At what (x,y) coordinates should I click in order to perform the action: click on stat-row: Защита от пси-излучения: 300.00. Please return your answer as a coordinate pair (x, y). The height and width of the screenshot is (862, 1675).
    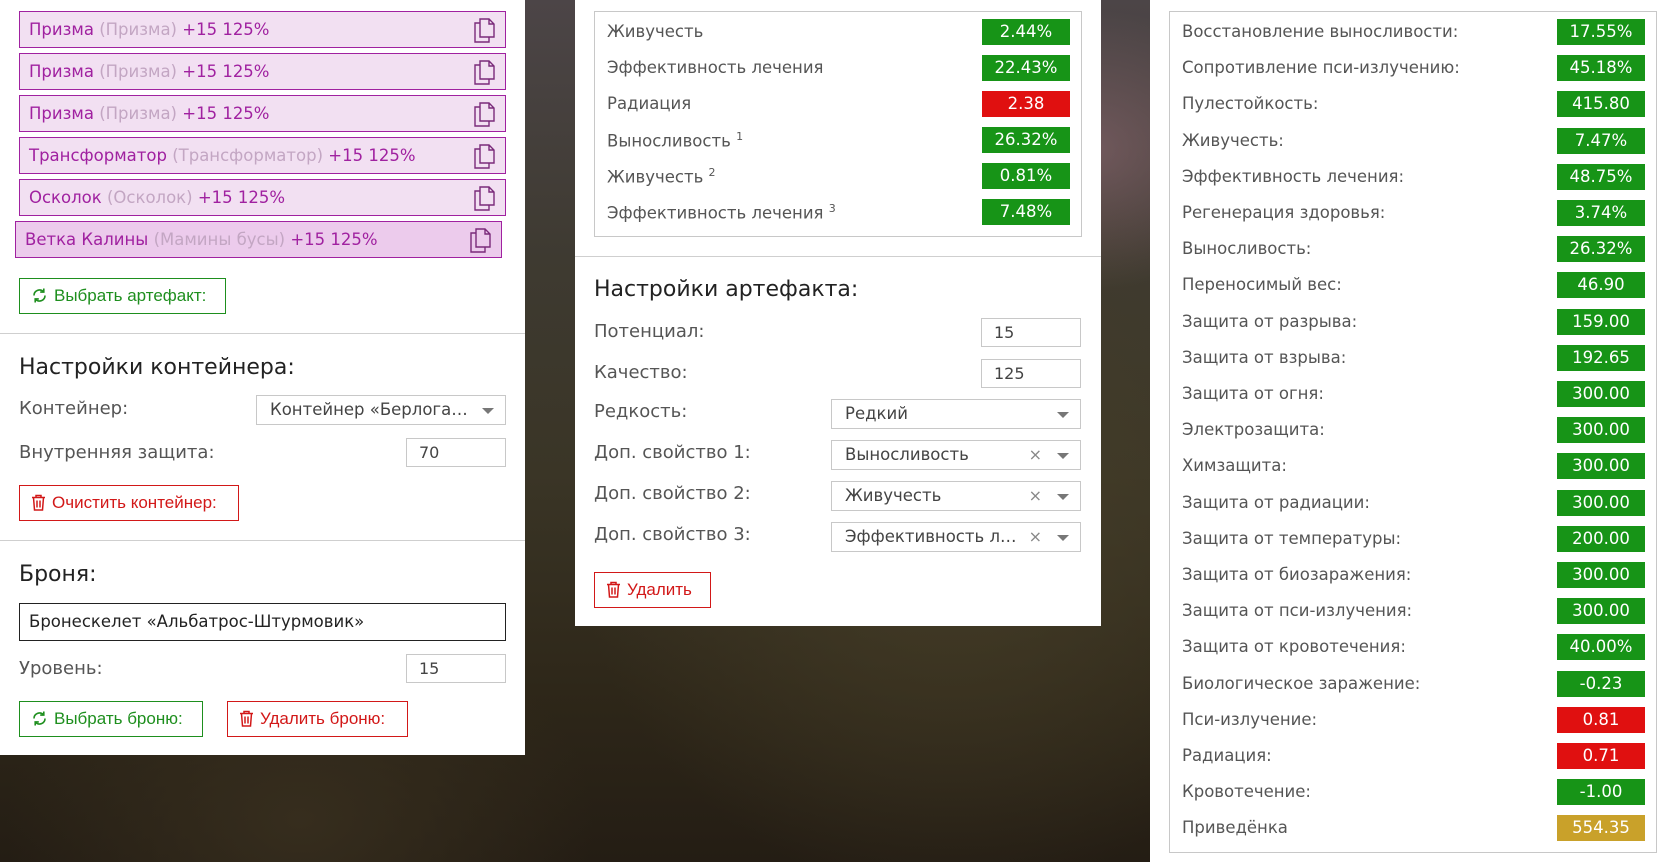
    Looking at the image, I should click on (1413, 611).